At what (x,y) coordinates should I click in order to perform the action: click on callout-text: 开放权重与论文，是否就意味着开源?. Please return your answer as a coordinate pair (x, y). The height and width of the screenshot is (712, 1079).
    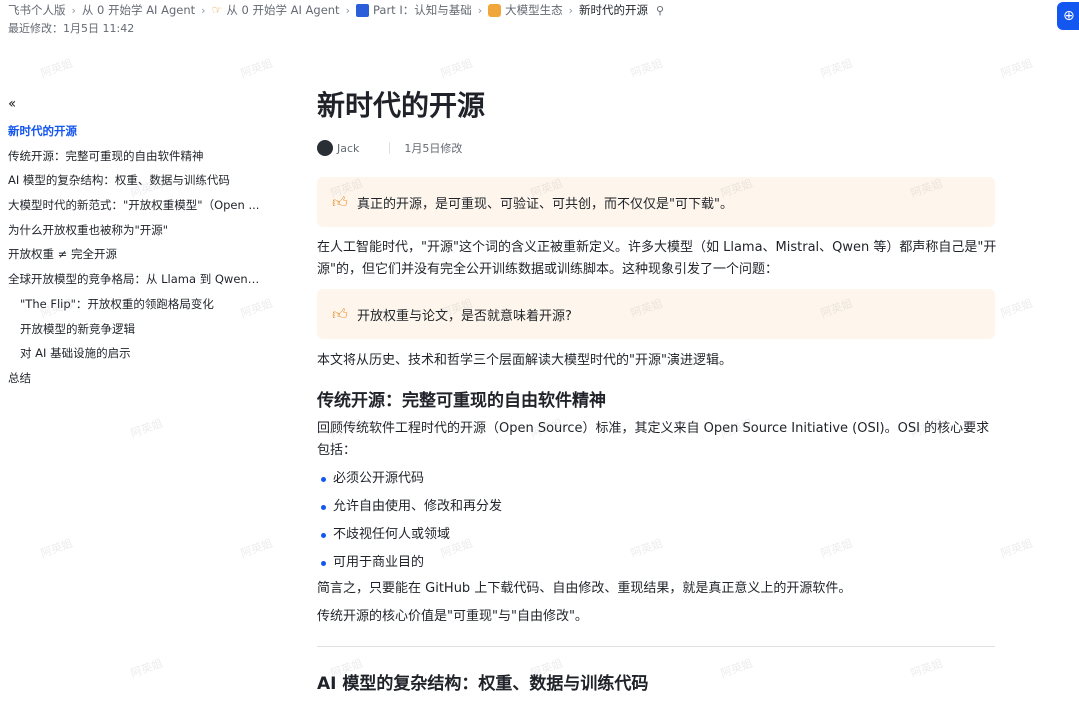
    Looking at the image, I should click on (464, 316).